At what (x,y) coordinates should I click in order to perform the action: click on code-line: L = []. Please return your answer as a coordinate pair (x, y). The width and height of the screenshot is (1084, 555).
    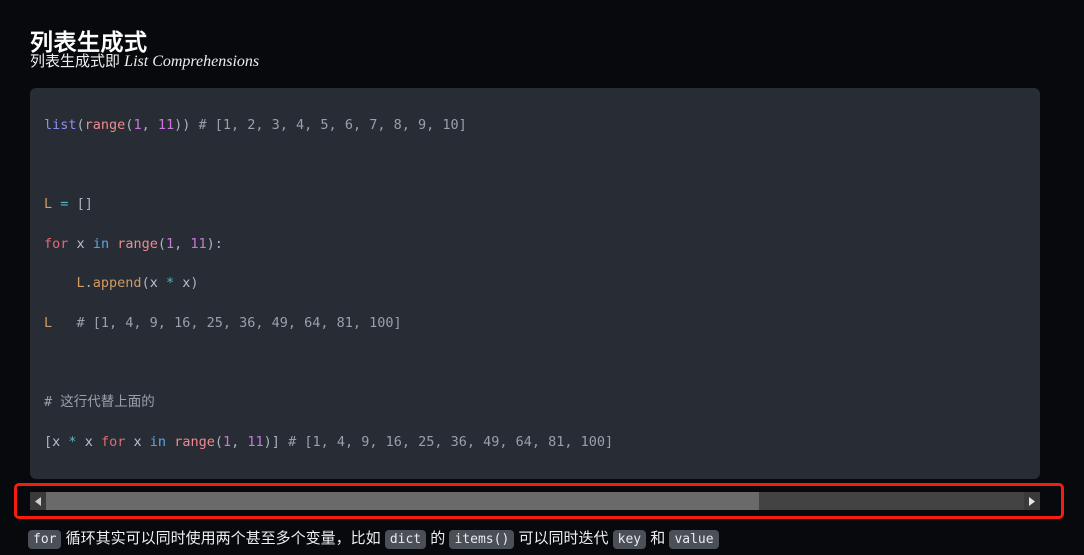
    Looking at the image, I should click on (68, 203).